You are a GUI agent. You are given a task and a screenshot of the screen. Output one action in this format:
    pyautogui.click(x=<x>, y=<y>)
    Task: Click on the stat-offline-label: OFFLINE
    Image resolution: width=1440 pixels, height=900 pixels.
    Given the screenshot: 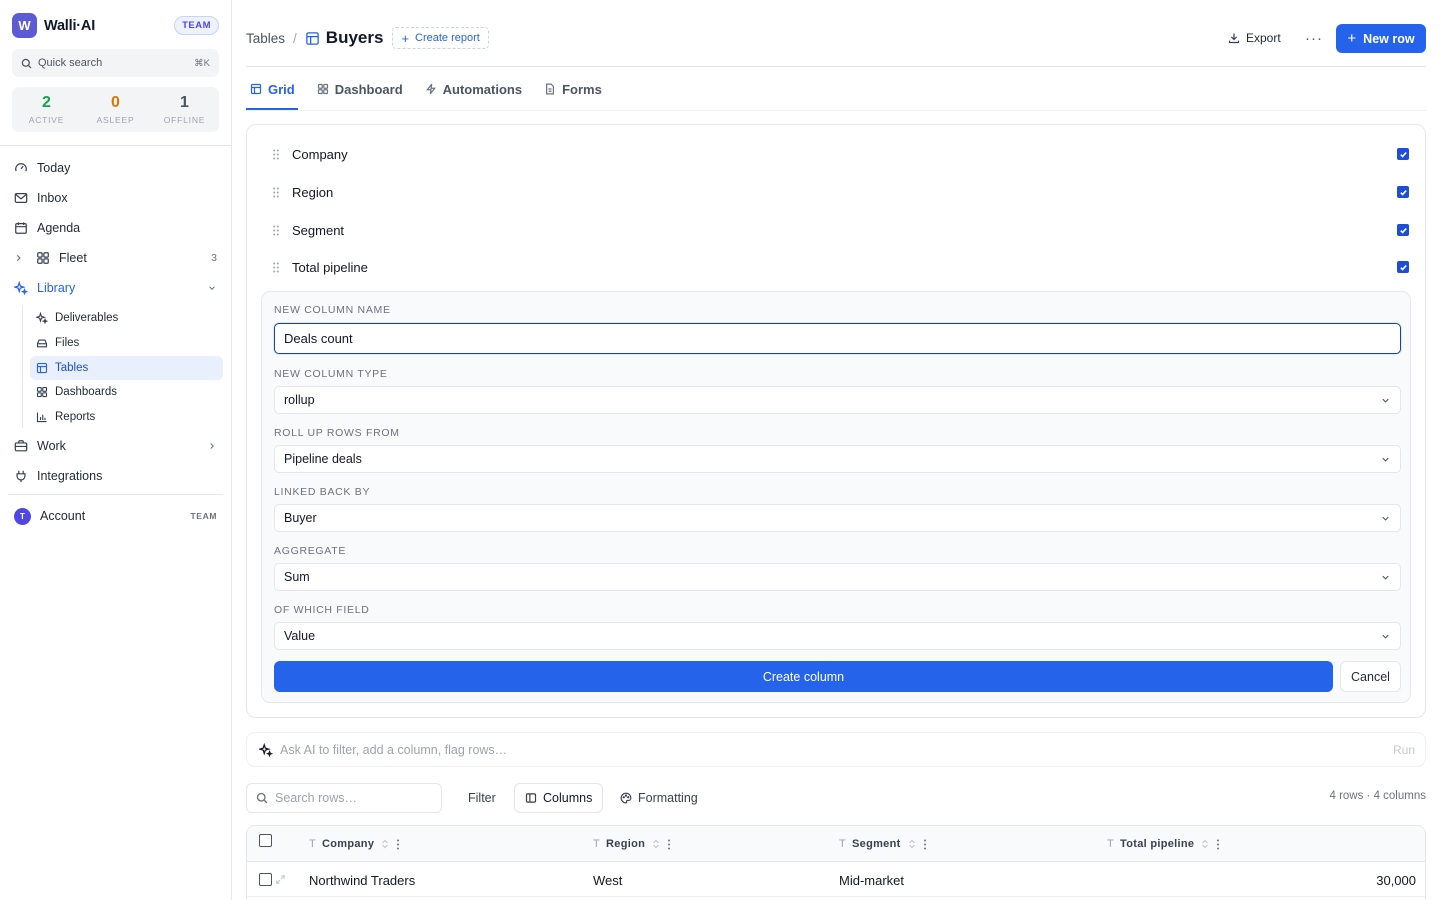 What is the action you would take?
    pyautogui.click(x=184, y=120)
    